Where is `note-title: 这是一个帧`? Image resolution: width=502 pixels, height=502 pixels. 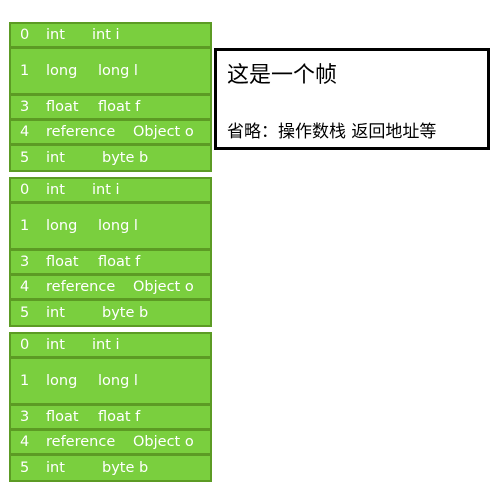
note-title: 这是一个帧 is located at coordinates (282, 75).